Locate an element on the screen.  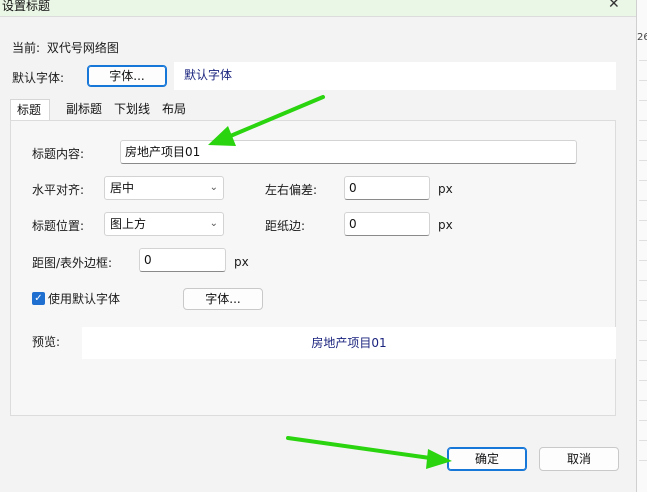
default-font-label: 默认字体: is located at coordinates (38, 78).